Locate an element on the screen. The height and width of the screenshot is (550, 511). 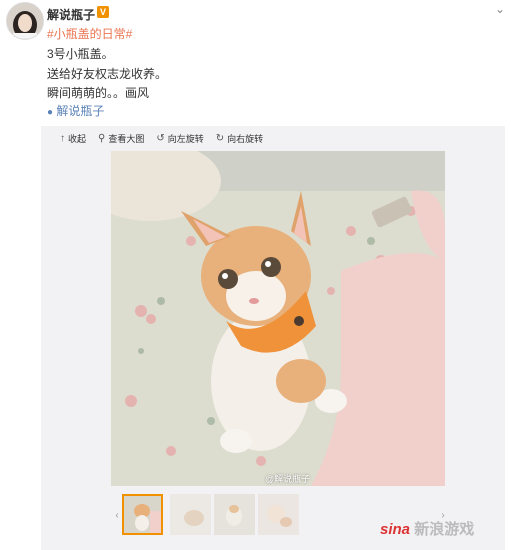
thumbnail-3-image is located at coordinates (234, 514).